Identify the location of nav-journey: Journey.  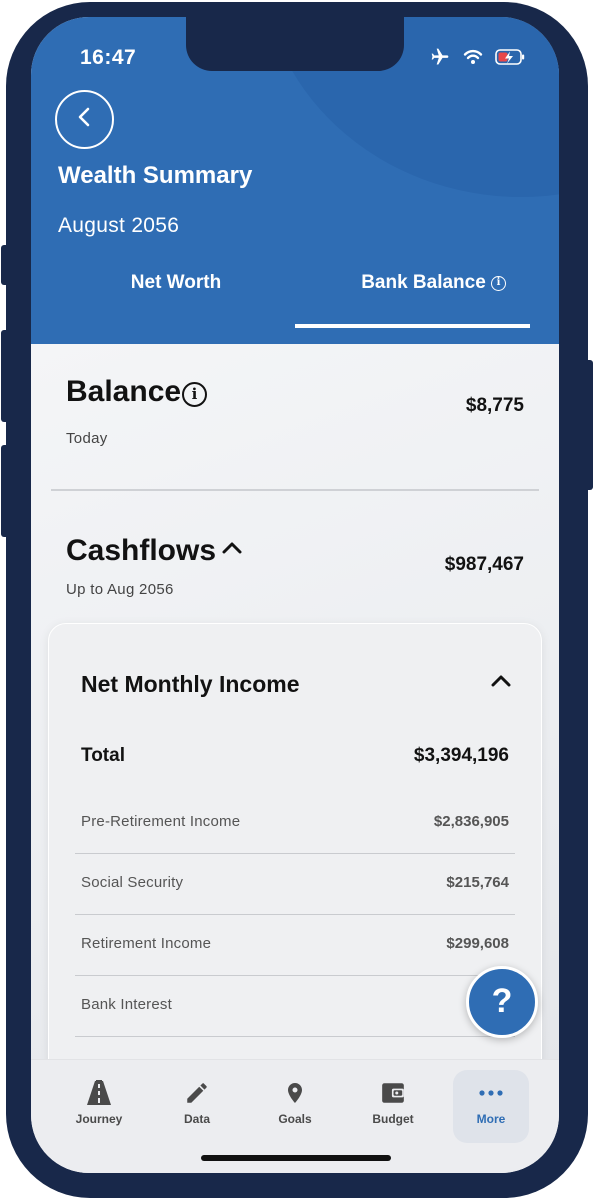
(99, 1102).